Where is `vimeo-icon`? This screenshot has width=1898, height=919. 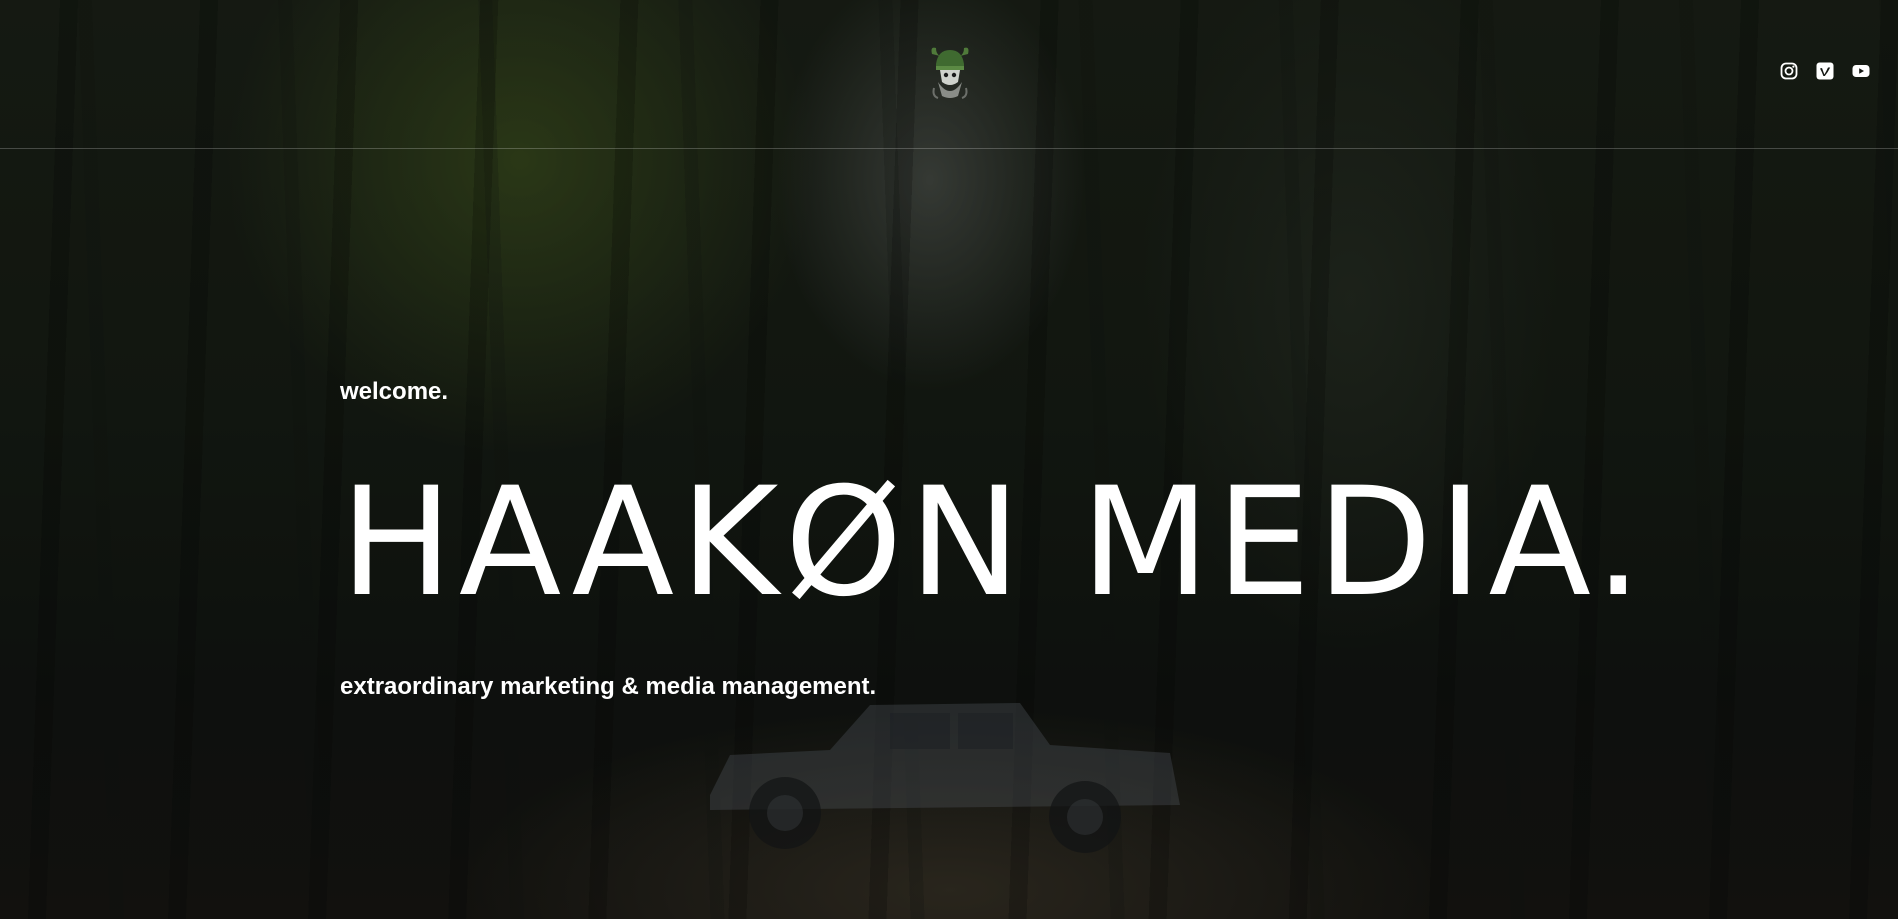 vimeo-icon is located at coordinates (1825, 71).